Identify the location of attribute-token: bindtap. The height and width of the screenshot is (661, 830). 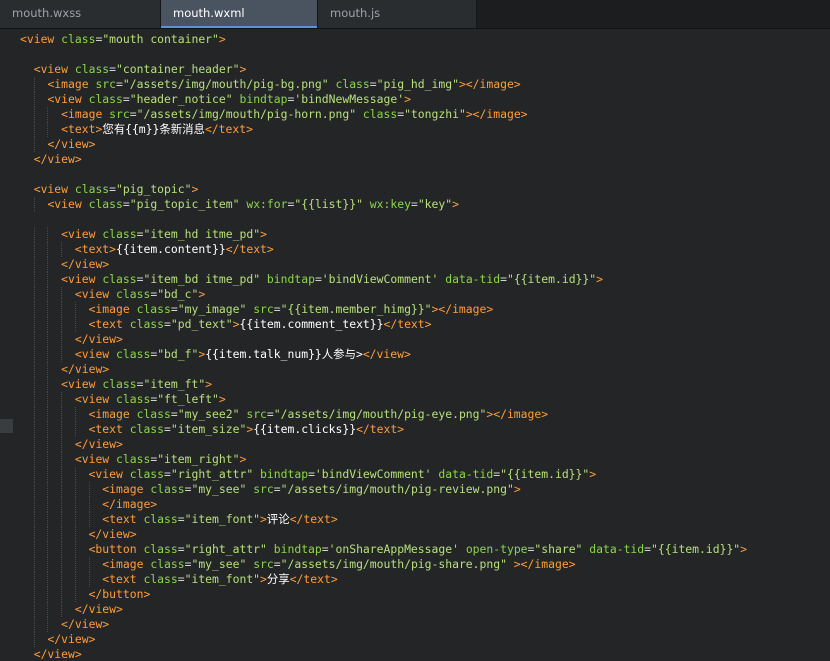
(284, 474).